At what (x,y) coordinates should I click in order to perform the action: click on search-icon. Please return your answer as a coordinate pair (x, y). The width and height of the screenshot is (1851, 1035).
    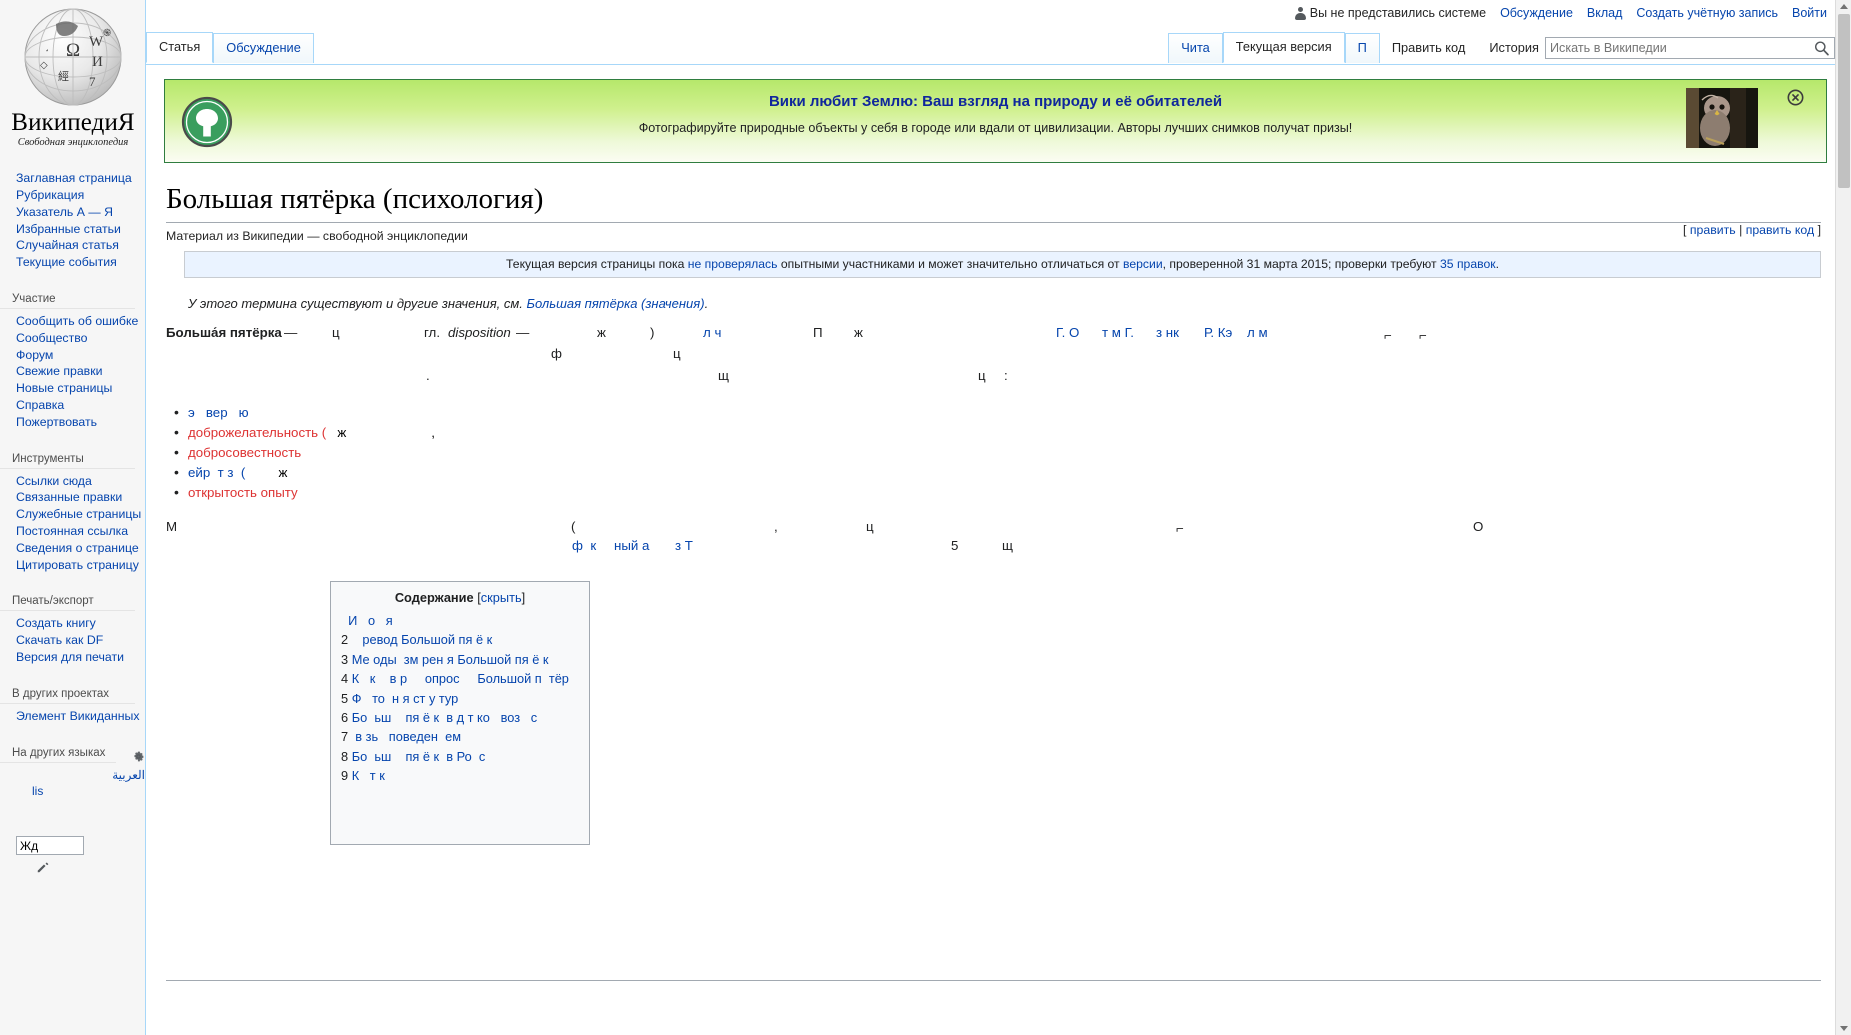
    Looking at the image, I should click on (1822, 48).